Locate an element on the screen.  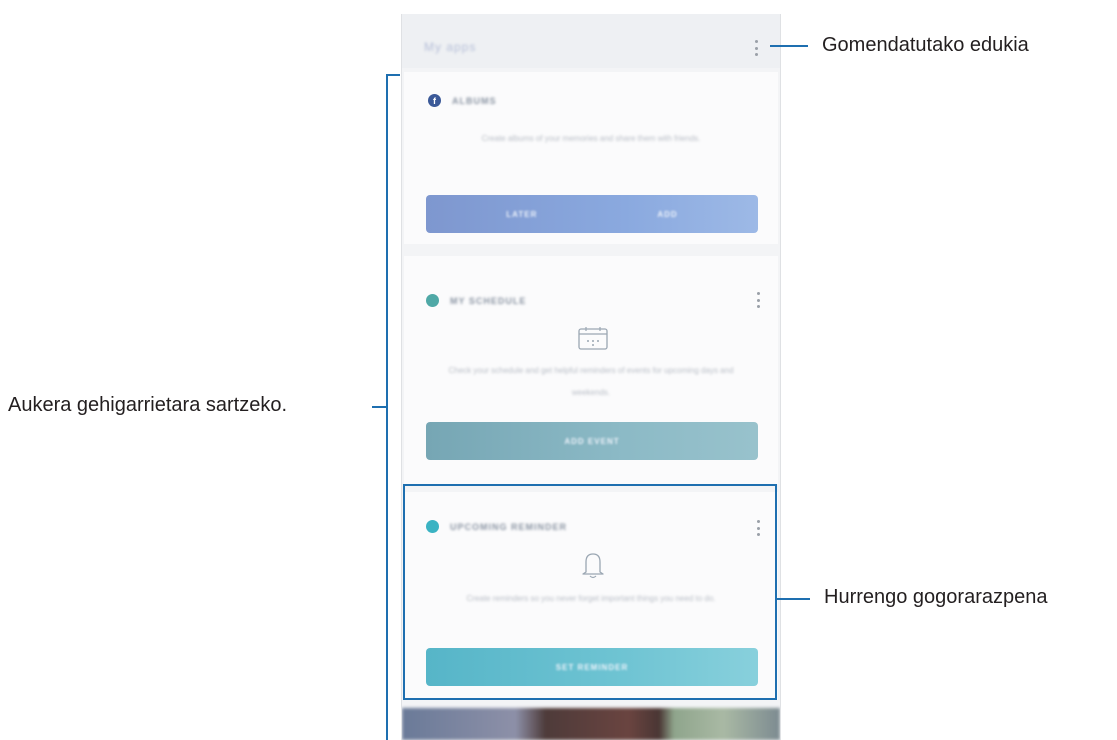
card-title: ALBUMS is located at coordinates (474, 101).